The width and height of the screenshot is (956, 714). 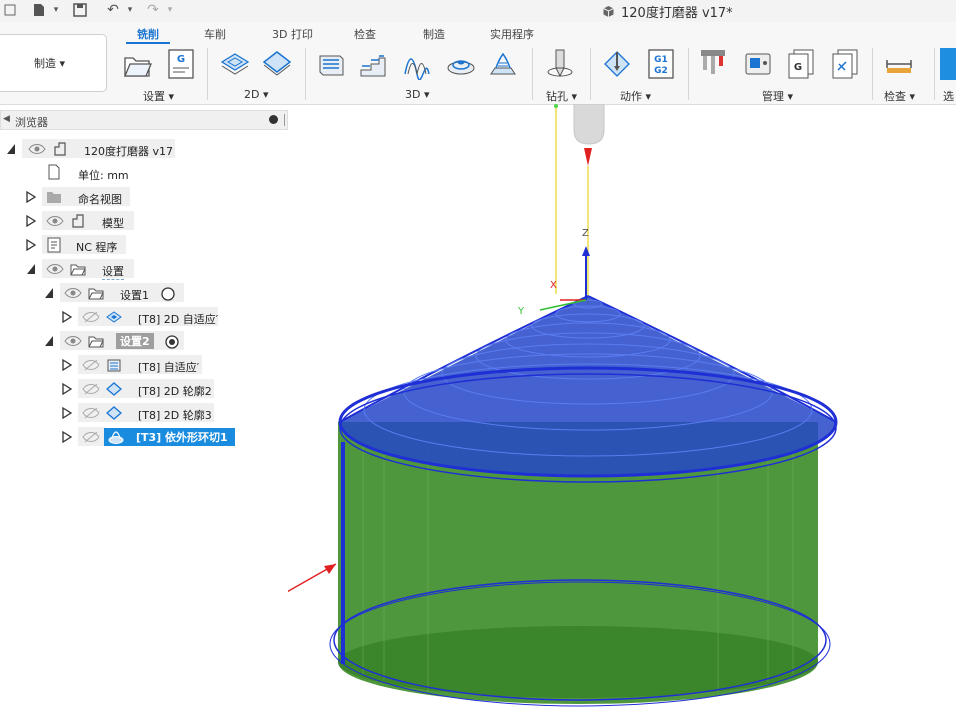 I want to click on chevron-down-icon: ▾, so click(x=56, y=10).